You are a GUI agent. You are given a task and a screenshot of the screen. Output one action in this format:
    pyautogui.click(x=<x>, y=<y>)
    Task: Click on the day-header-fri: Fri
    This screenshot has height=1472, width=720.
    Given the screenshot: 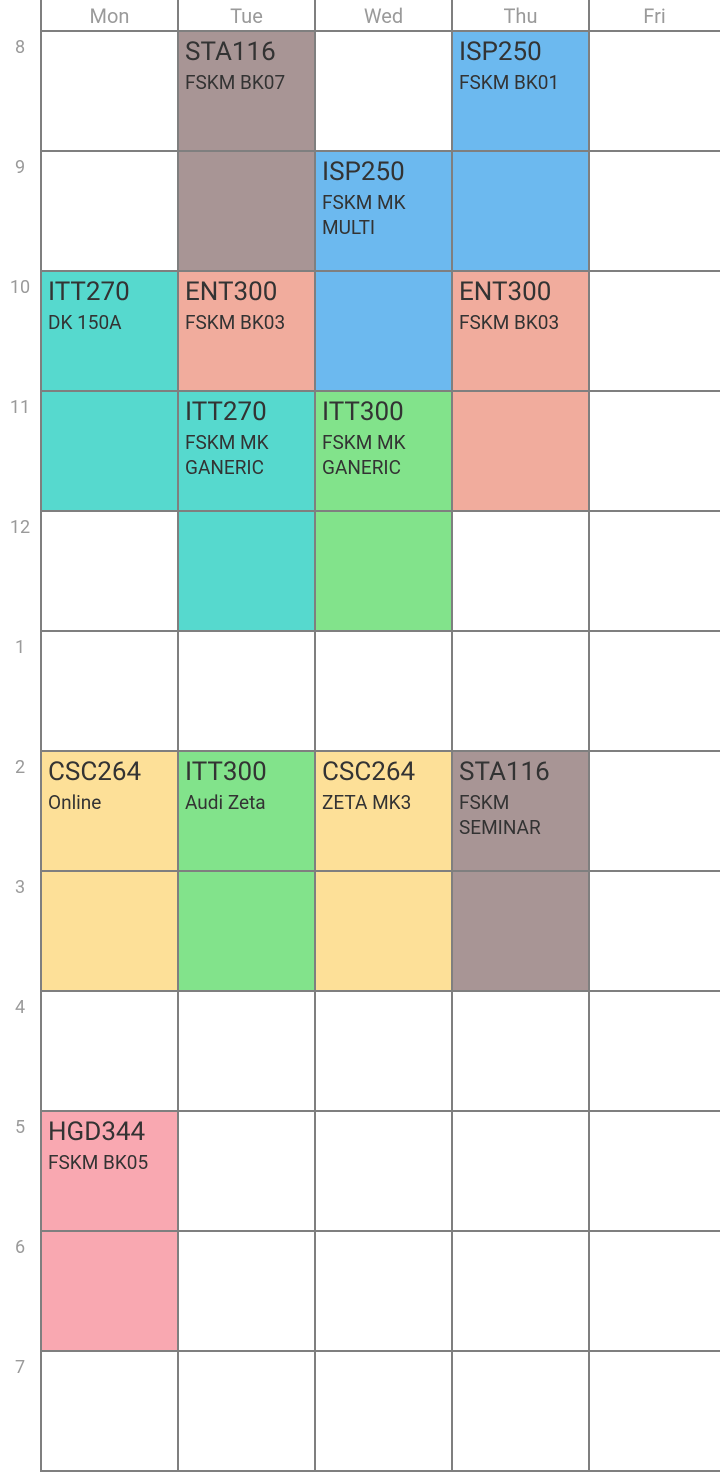 What is the action you would take?
    pyautogui.click(x=654, y=16)
    